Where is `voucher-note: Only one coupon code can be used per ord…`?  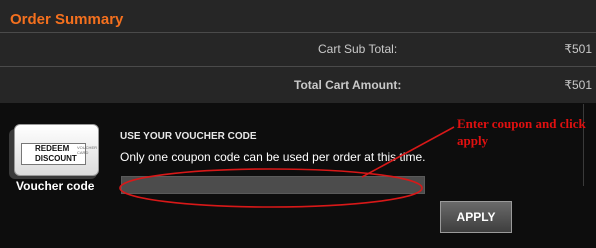
voucher-note: Only one coupon code can be used per ord… is located at coordinates (273, 157).